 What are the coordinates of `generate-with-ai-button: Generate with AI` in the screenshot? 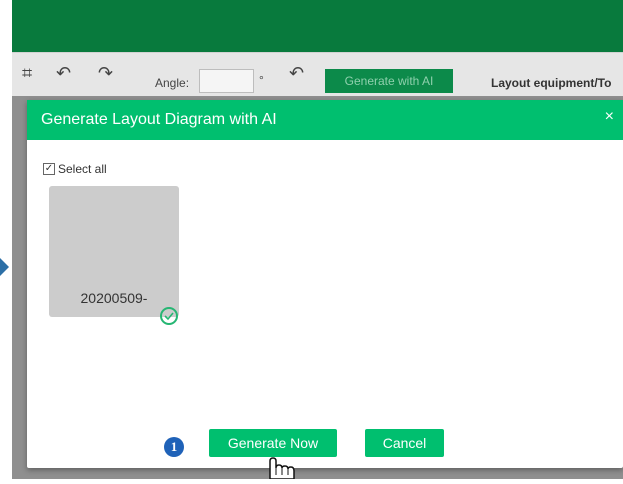 It's located at (389, 81).